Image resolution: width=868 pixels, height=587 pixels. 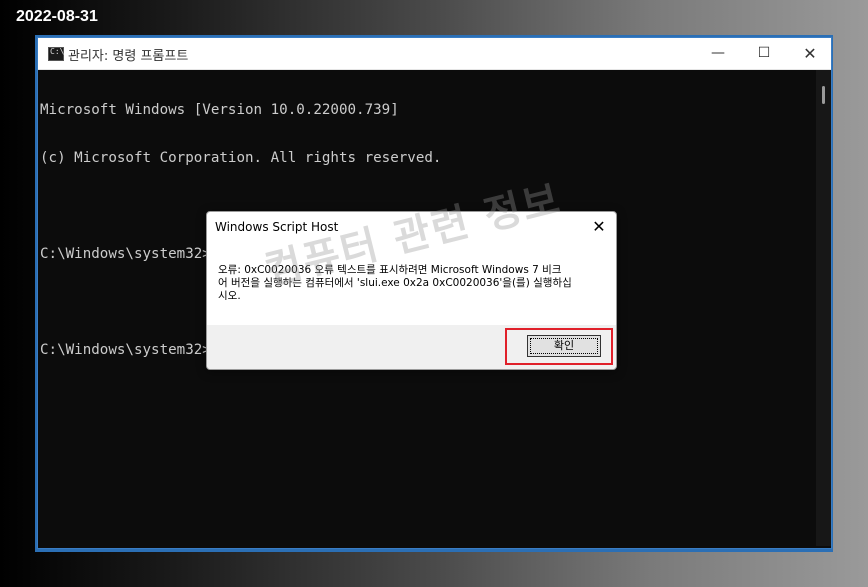 What do you see at coordinates (411, 347) in the screenshot?
I see `dialog-footer: 확인` at bounding box center [411, 347].